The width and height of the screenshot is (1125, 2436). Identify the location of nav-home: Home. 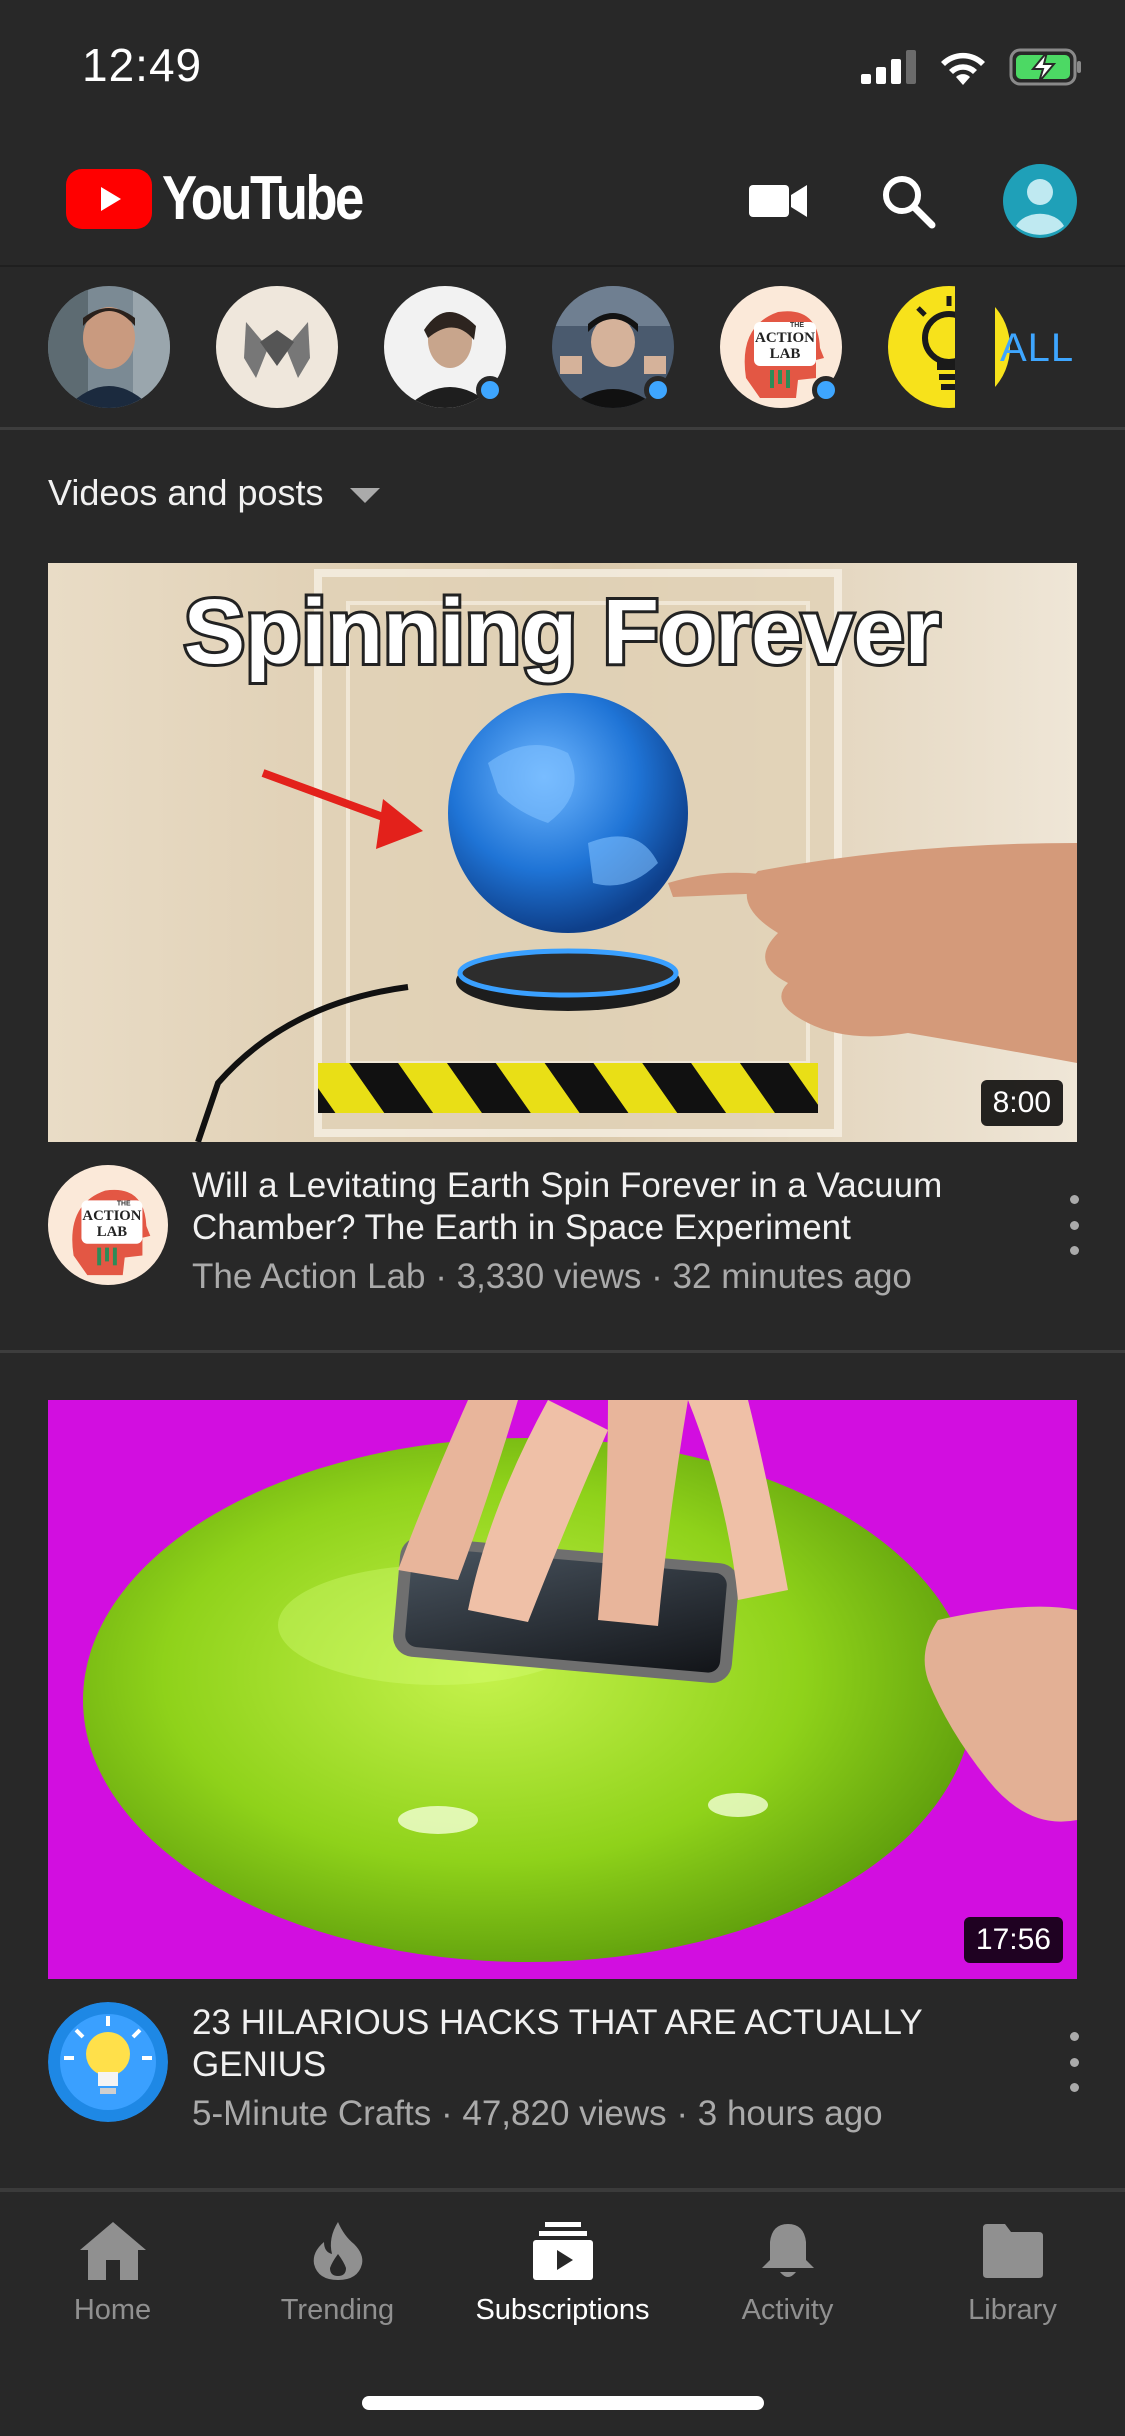
(112, 2273).